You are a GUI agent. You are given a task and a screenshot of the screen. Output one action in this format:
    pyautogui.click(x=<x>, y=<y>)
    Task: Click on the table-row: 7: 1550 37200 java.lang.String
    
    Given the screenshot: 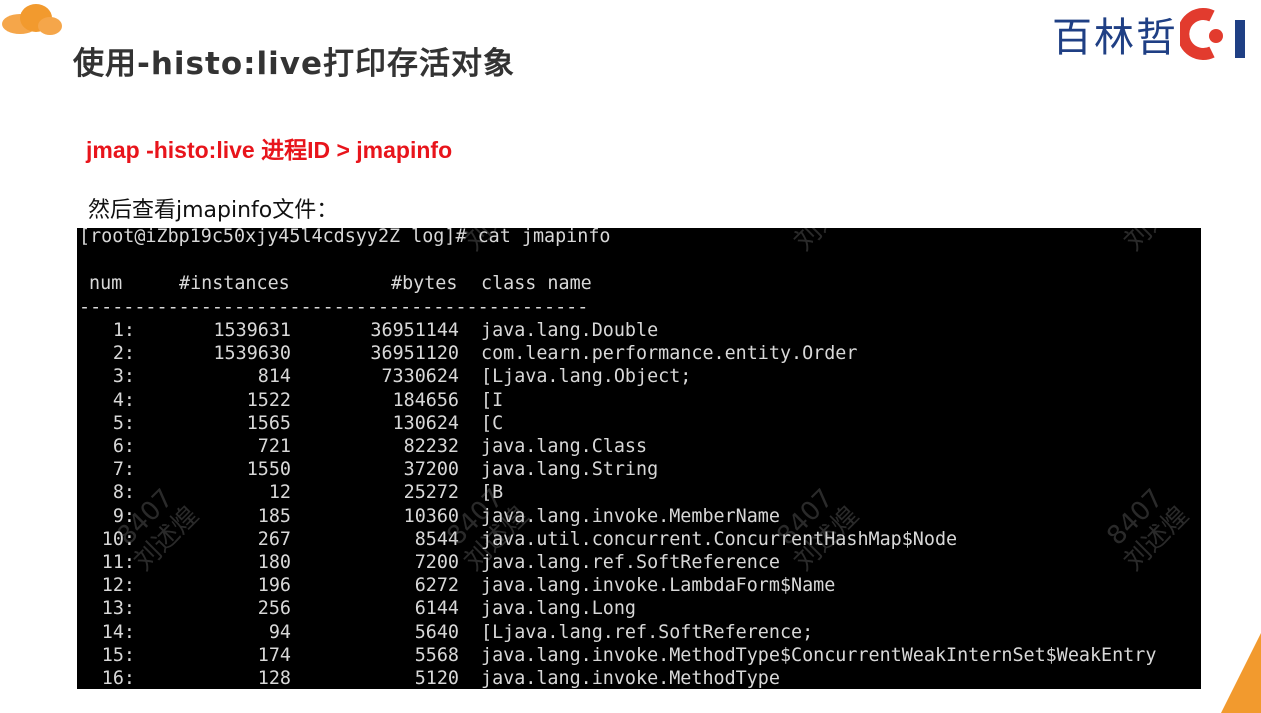 What is the action you would take?
    pyautogui.click(x=639, y=469)
    